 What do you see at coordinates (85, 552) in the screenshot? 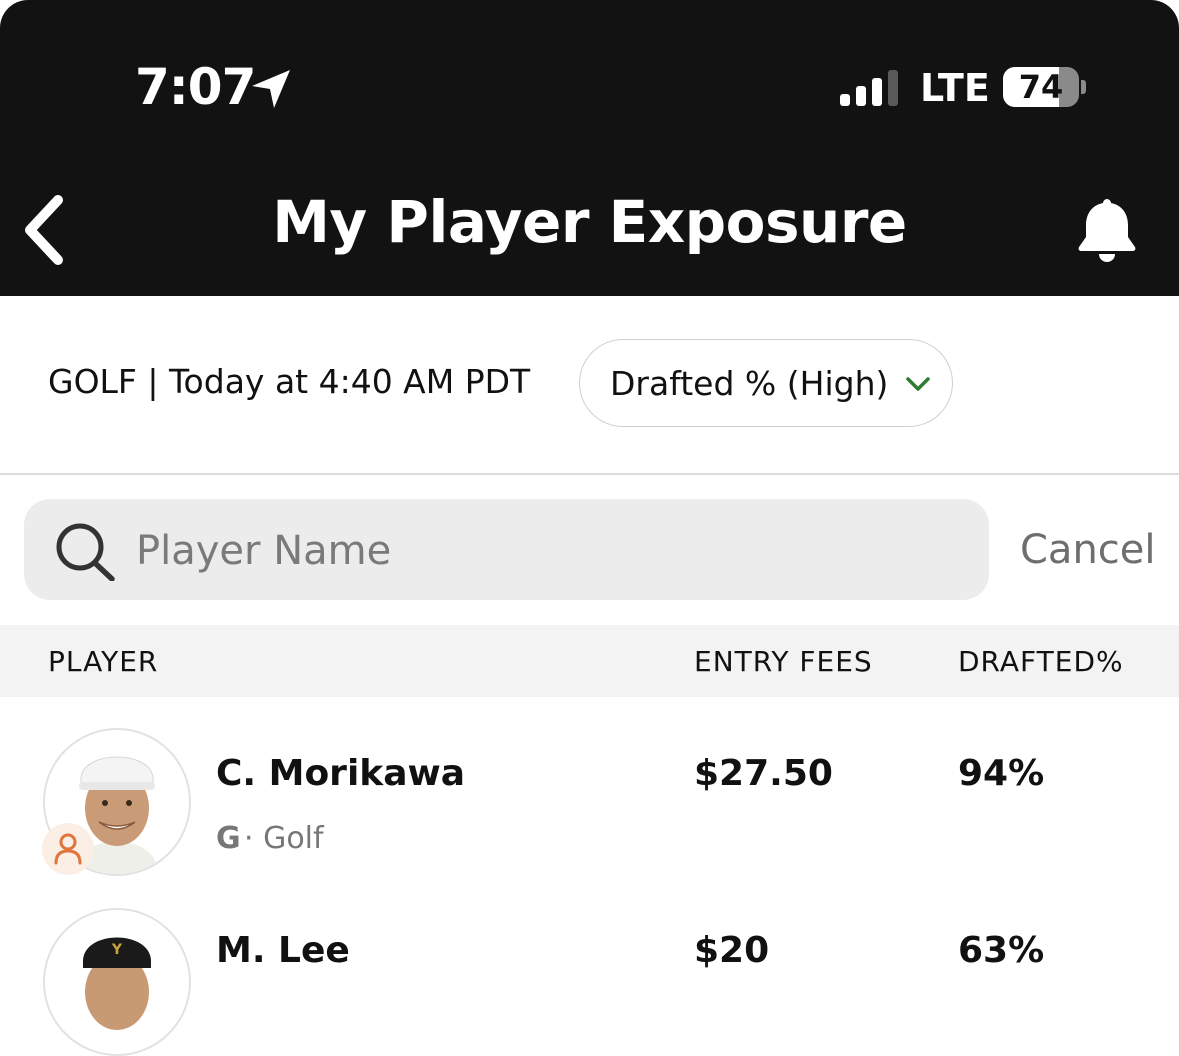
I see `search-icon` at bounding box center [85, 552].